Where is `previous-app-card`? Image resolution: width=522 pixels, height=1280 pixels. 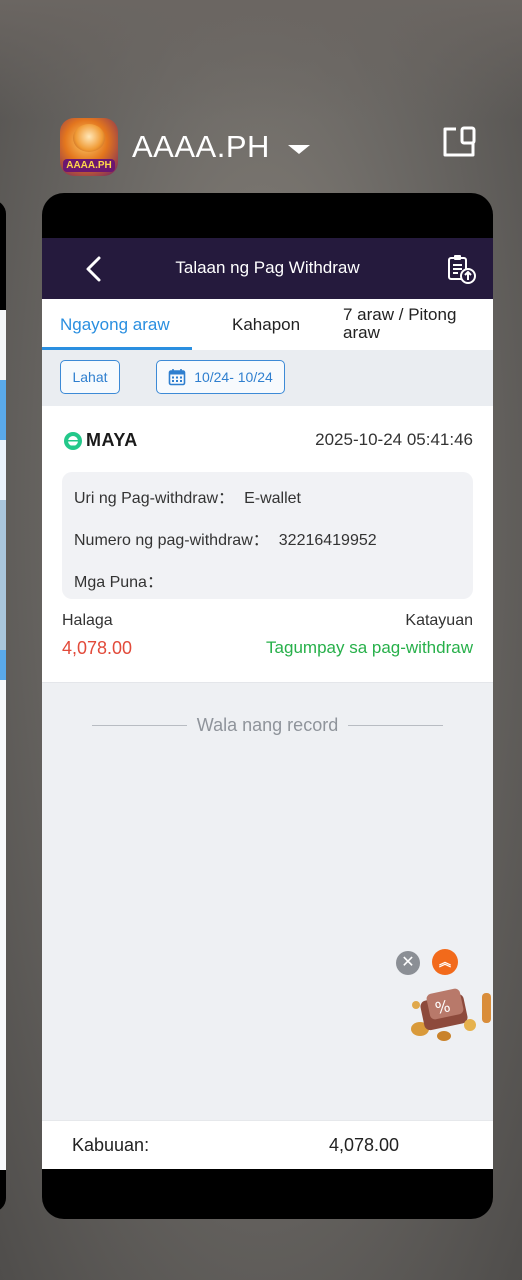 previous-app-card is located at coordinates (3, 706).